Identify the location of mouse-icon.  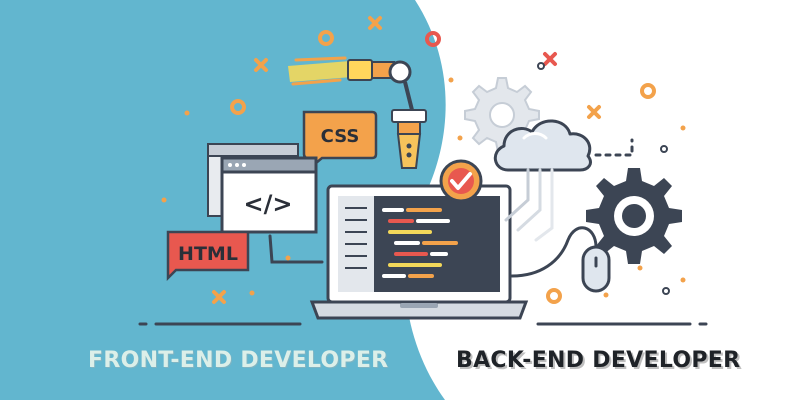
(560, 259).